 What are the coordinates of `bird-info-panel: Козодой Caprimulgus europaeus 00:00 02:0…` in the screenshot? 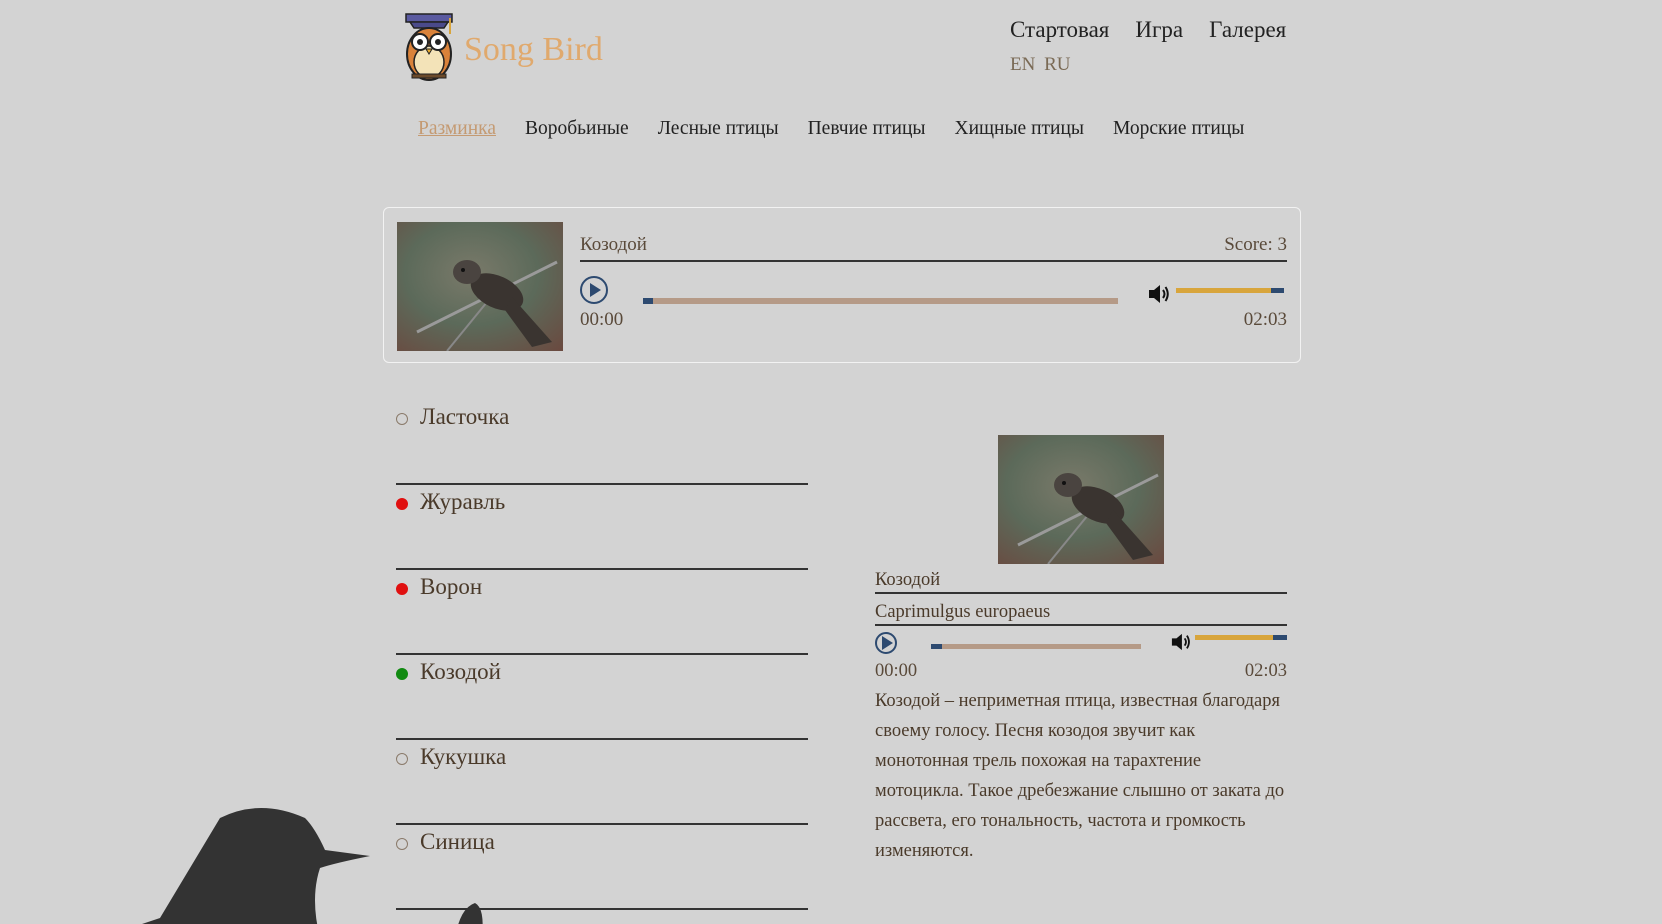 It's located at (1081, 650).